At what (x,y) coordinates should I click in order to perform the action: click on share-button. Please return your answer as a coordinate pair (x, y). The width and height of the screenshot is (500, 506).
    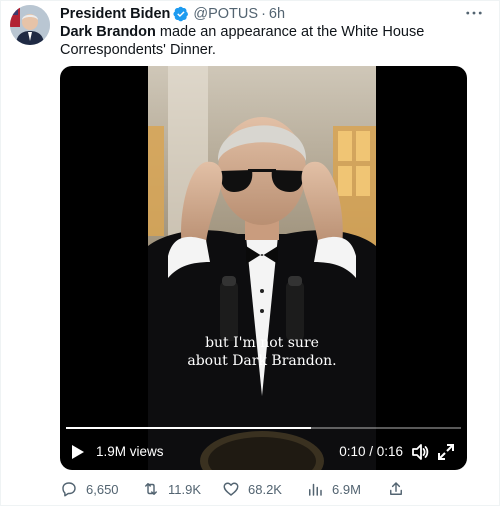
    Looking at the image, I should click on (400, 489).